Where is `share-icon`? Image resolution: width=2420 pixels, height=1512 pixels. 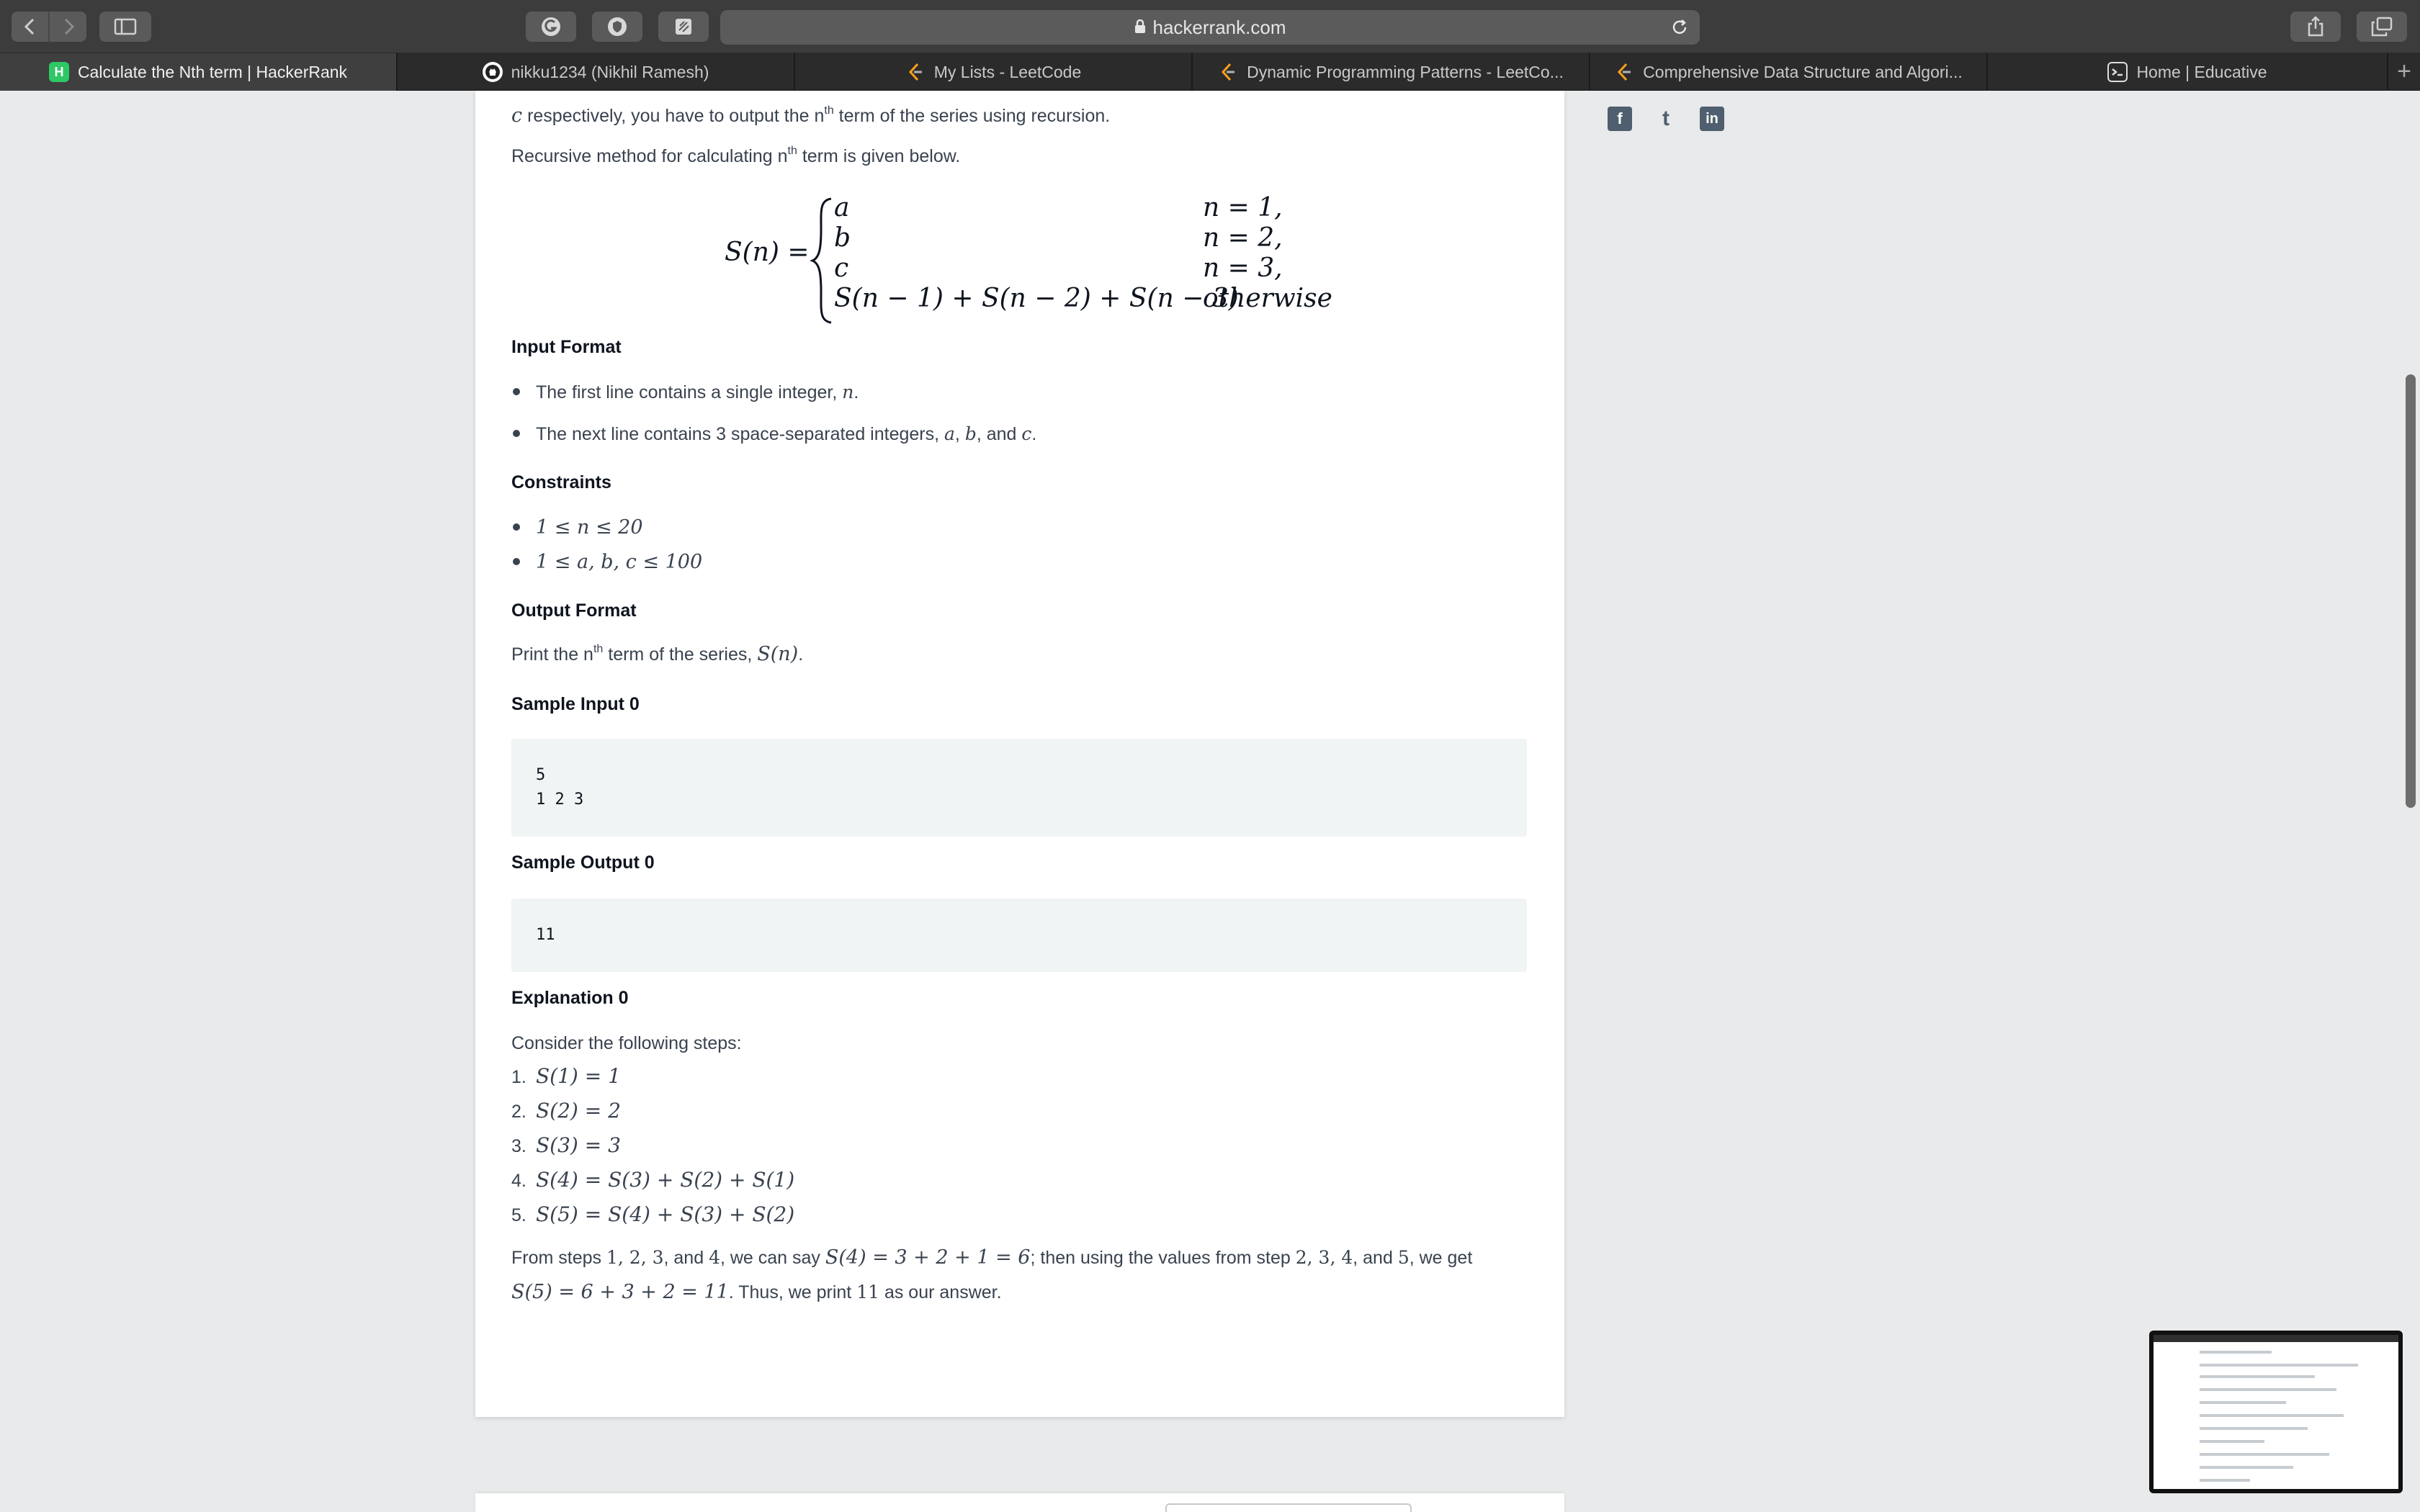 share-icon is located at coordinates (2315, 26).